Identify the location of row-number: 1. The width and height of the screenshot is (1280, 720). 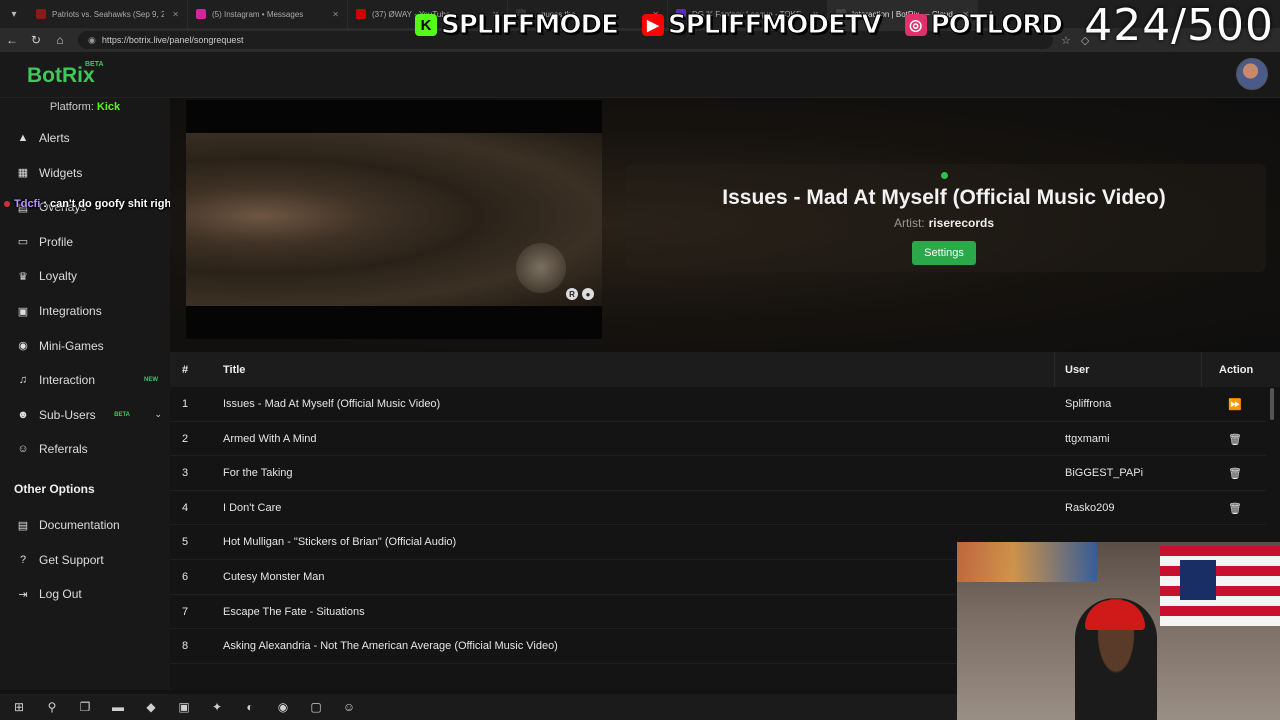
(185, 404).